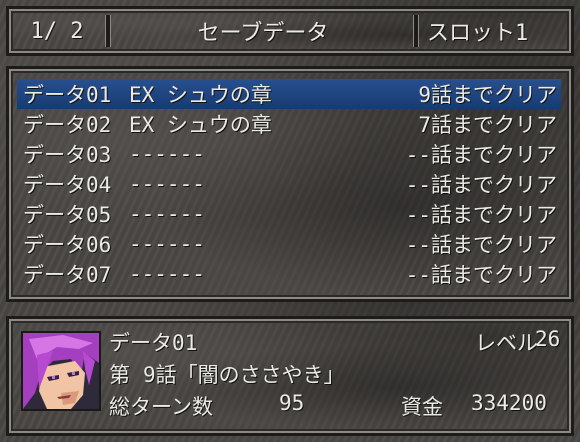 The width and height of the screenshot is (580, 442). I want to click on save-slot-row: データ07 ------ --話までクリア, so click(289, 274).